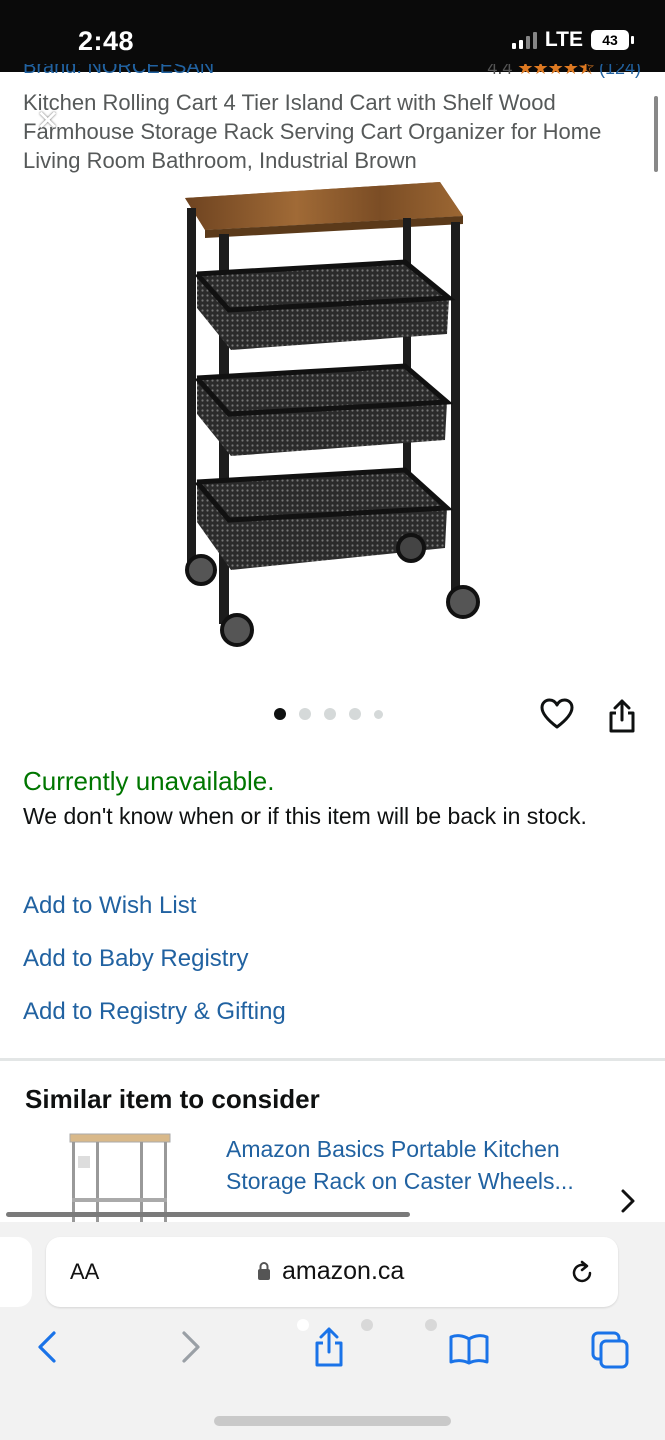 The width and height of the screenshot is (665, 1440). What do you see at coordinates (332, 1421) in the screenshot?
I see `home-indicator` at bounding box center [332, 1421].